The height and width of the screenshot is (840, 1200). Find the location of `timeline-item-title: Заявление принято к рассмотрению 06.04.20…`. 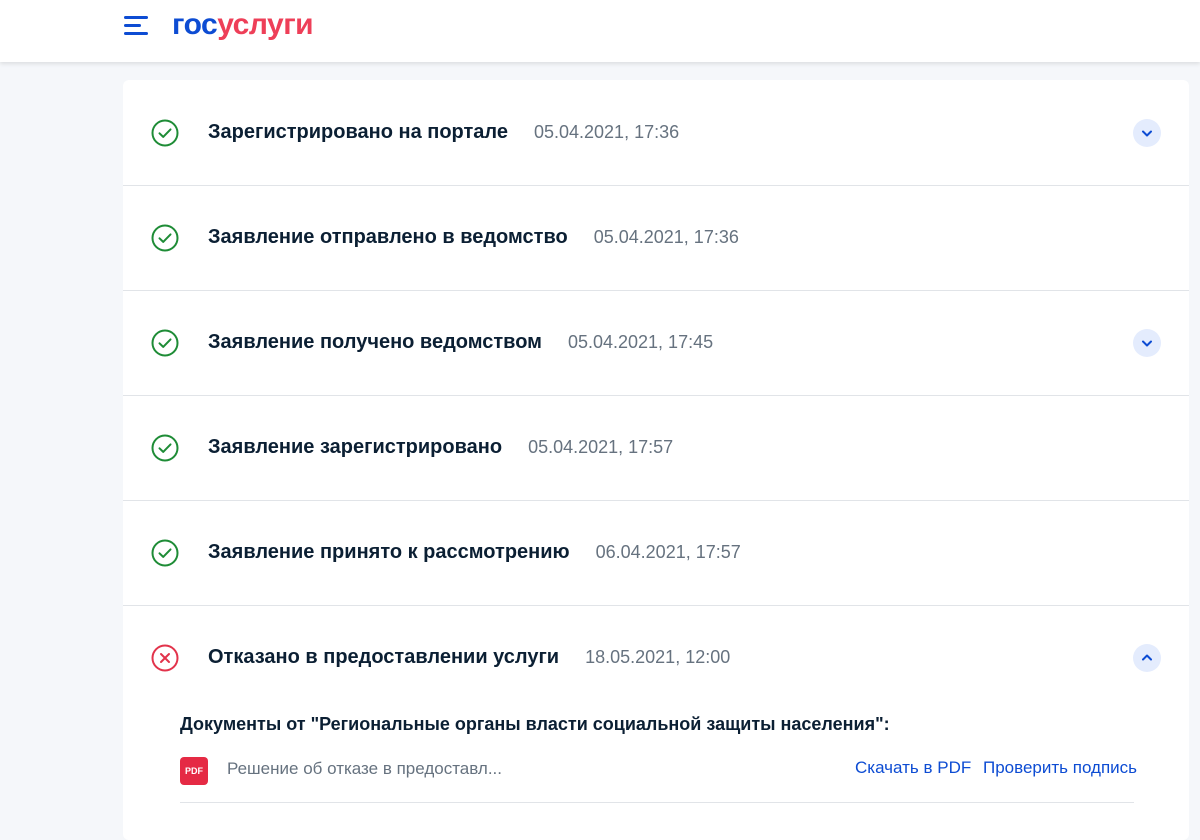

timeline-item-title: Заявление принято к рассмотрению 06.04.20… is located at coordinates (474, 552).